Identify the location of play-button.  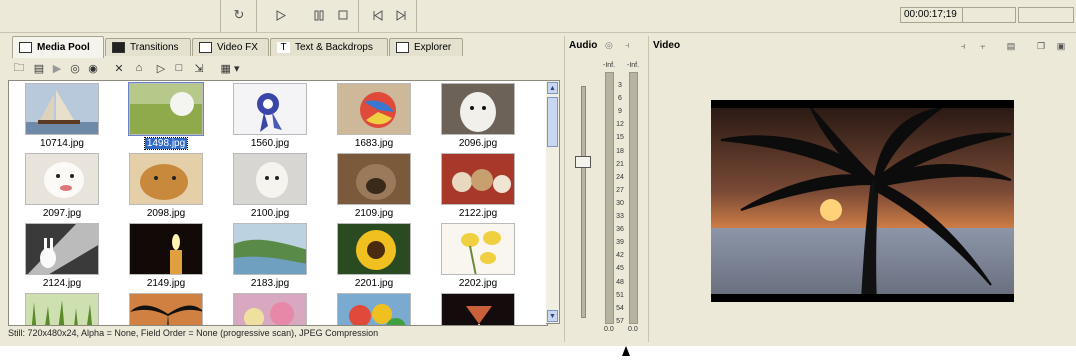
(281, 15).